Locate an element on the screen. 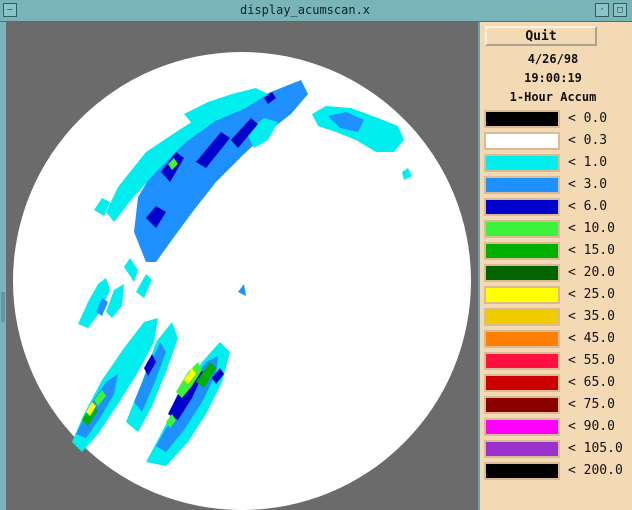  legend-row: < 200.0 is located at coordinates (558, 471).